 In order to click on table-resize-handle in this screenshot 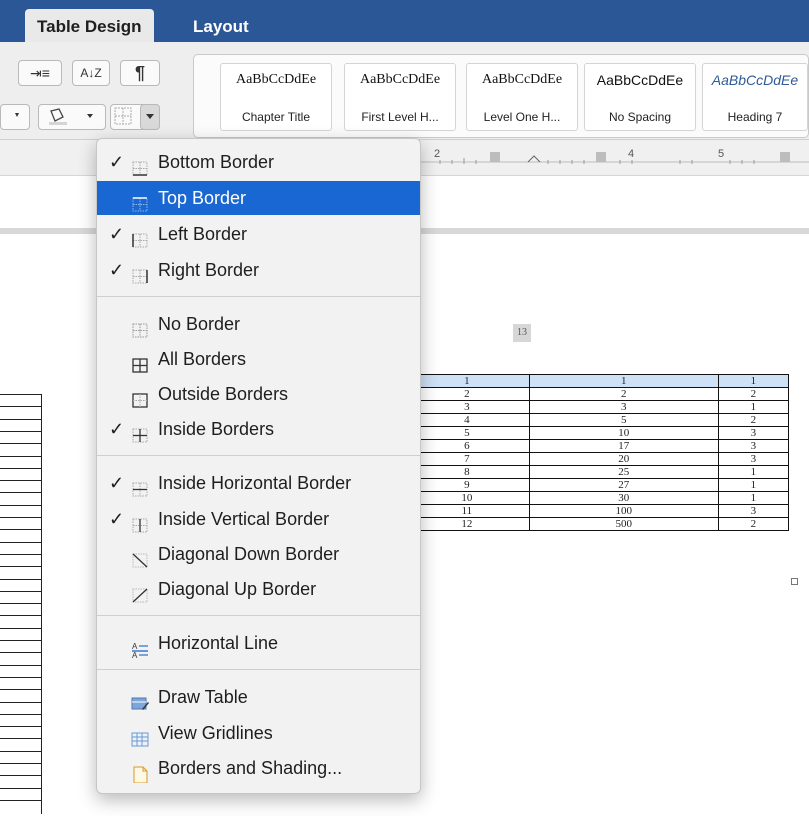, I will do `click(794, 581)`.